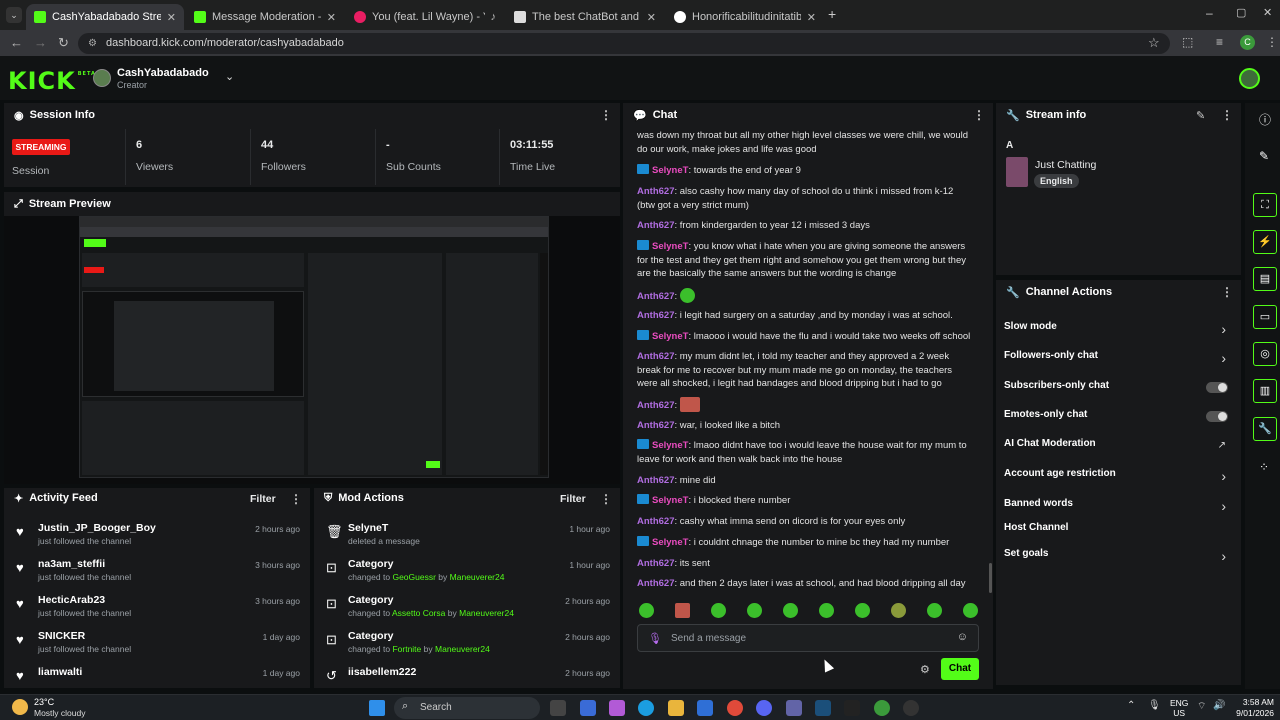  Describe the element at coordinates (1227, 115) in the screenshot. I see `stream-info-more-icon: ⋮` at that location.